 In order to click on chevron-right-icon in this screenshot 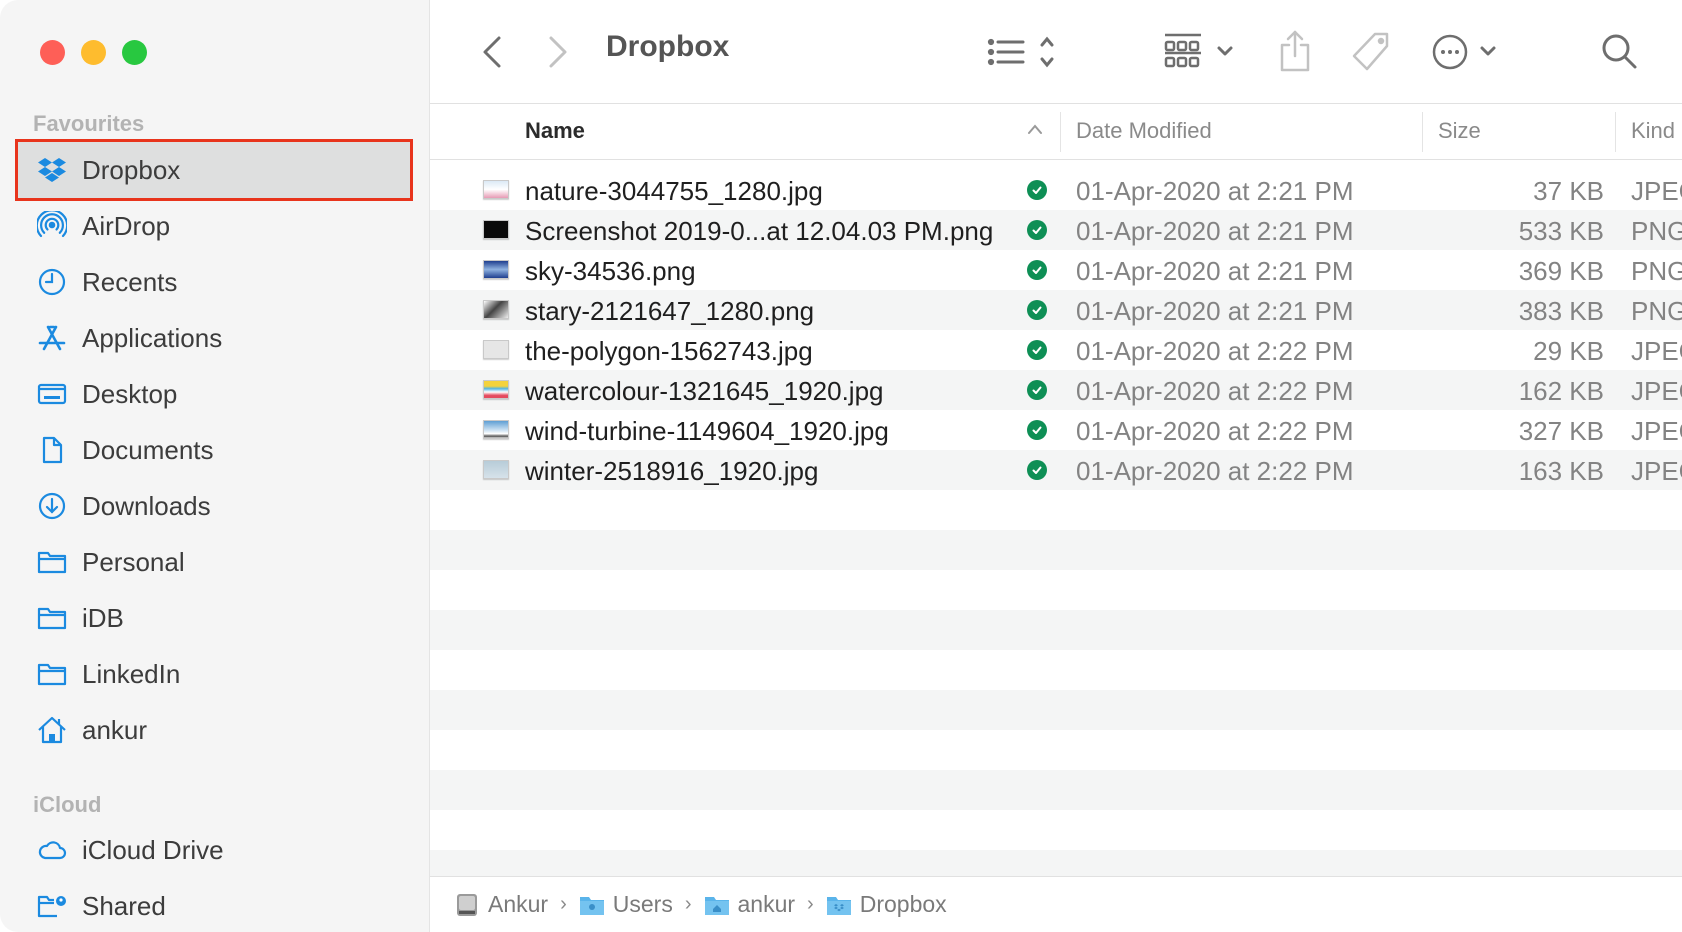, I will do `click(558, 52)`.